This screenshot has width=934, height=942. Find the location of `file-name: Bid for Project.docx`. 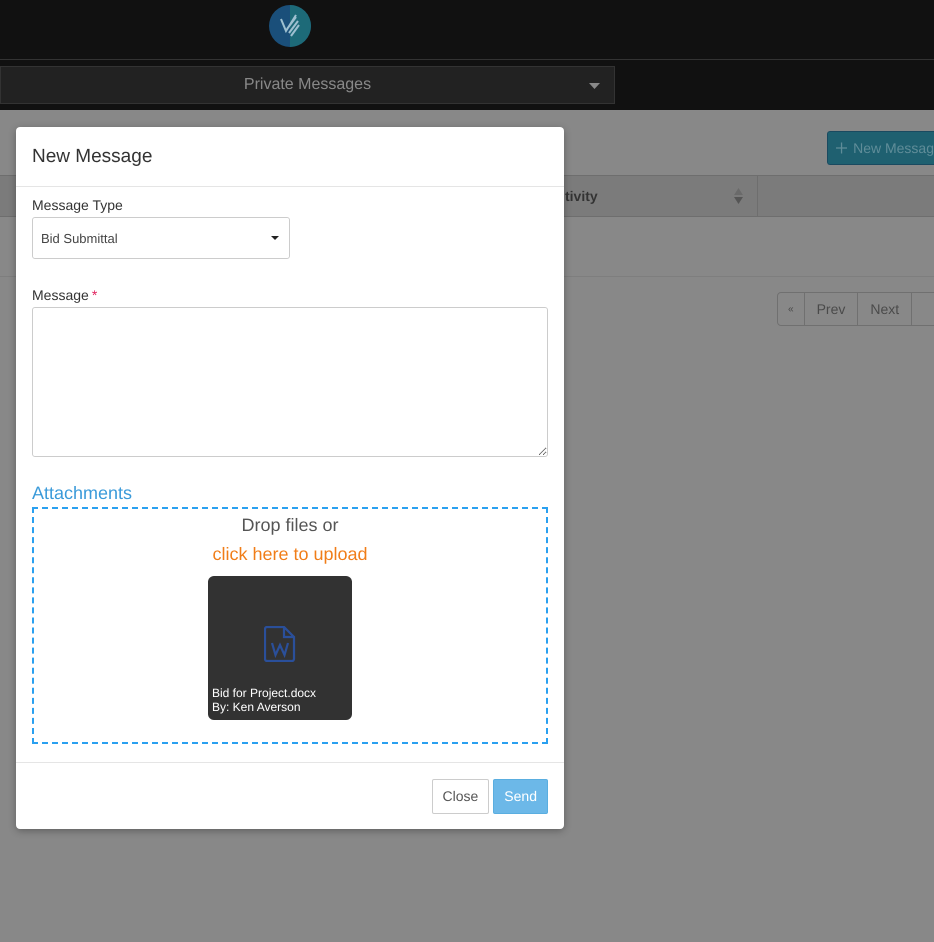

file-name: Bid for Project.docx is located at coordinates (265, 693).